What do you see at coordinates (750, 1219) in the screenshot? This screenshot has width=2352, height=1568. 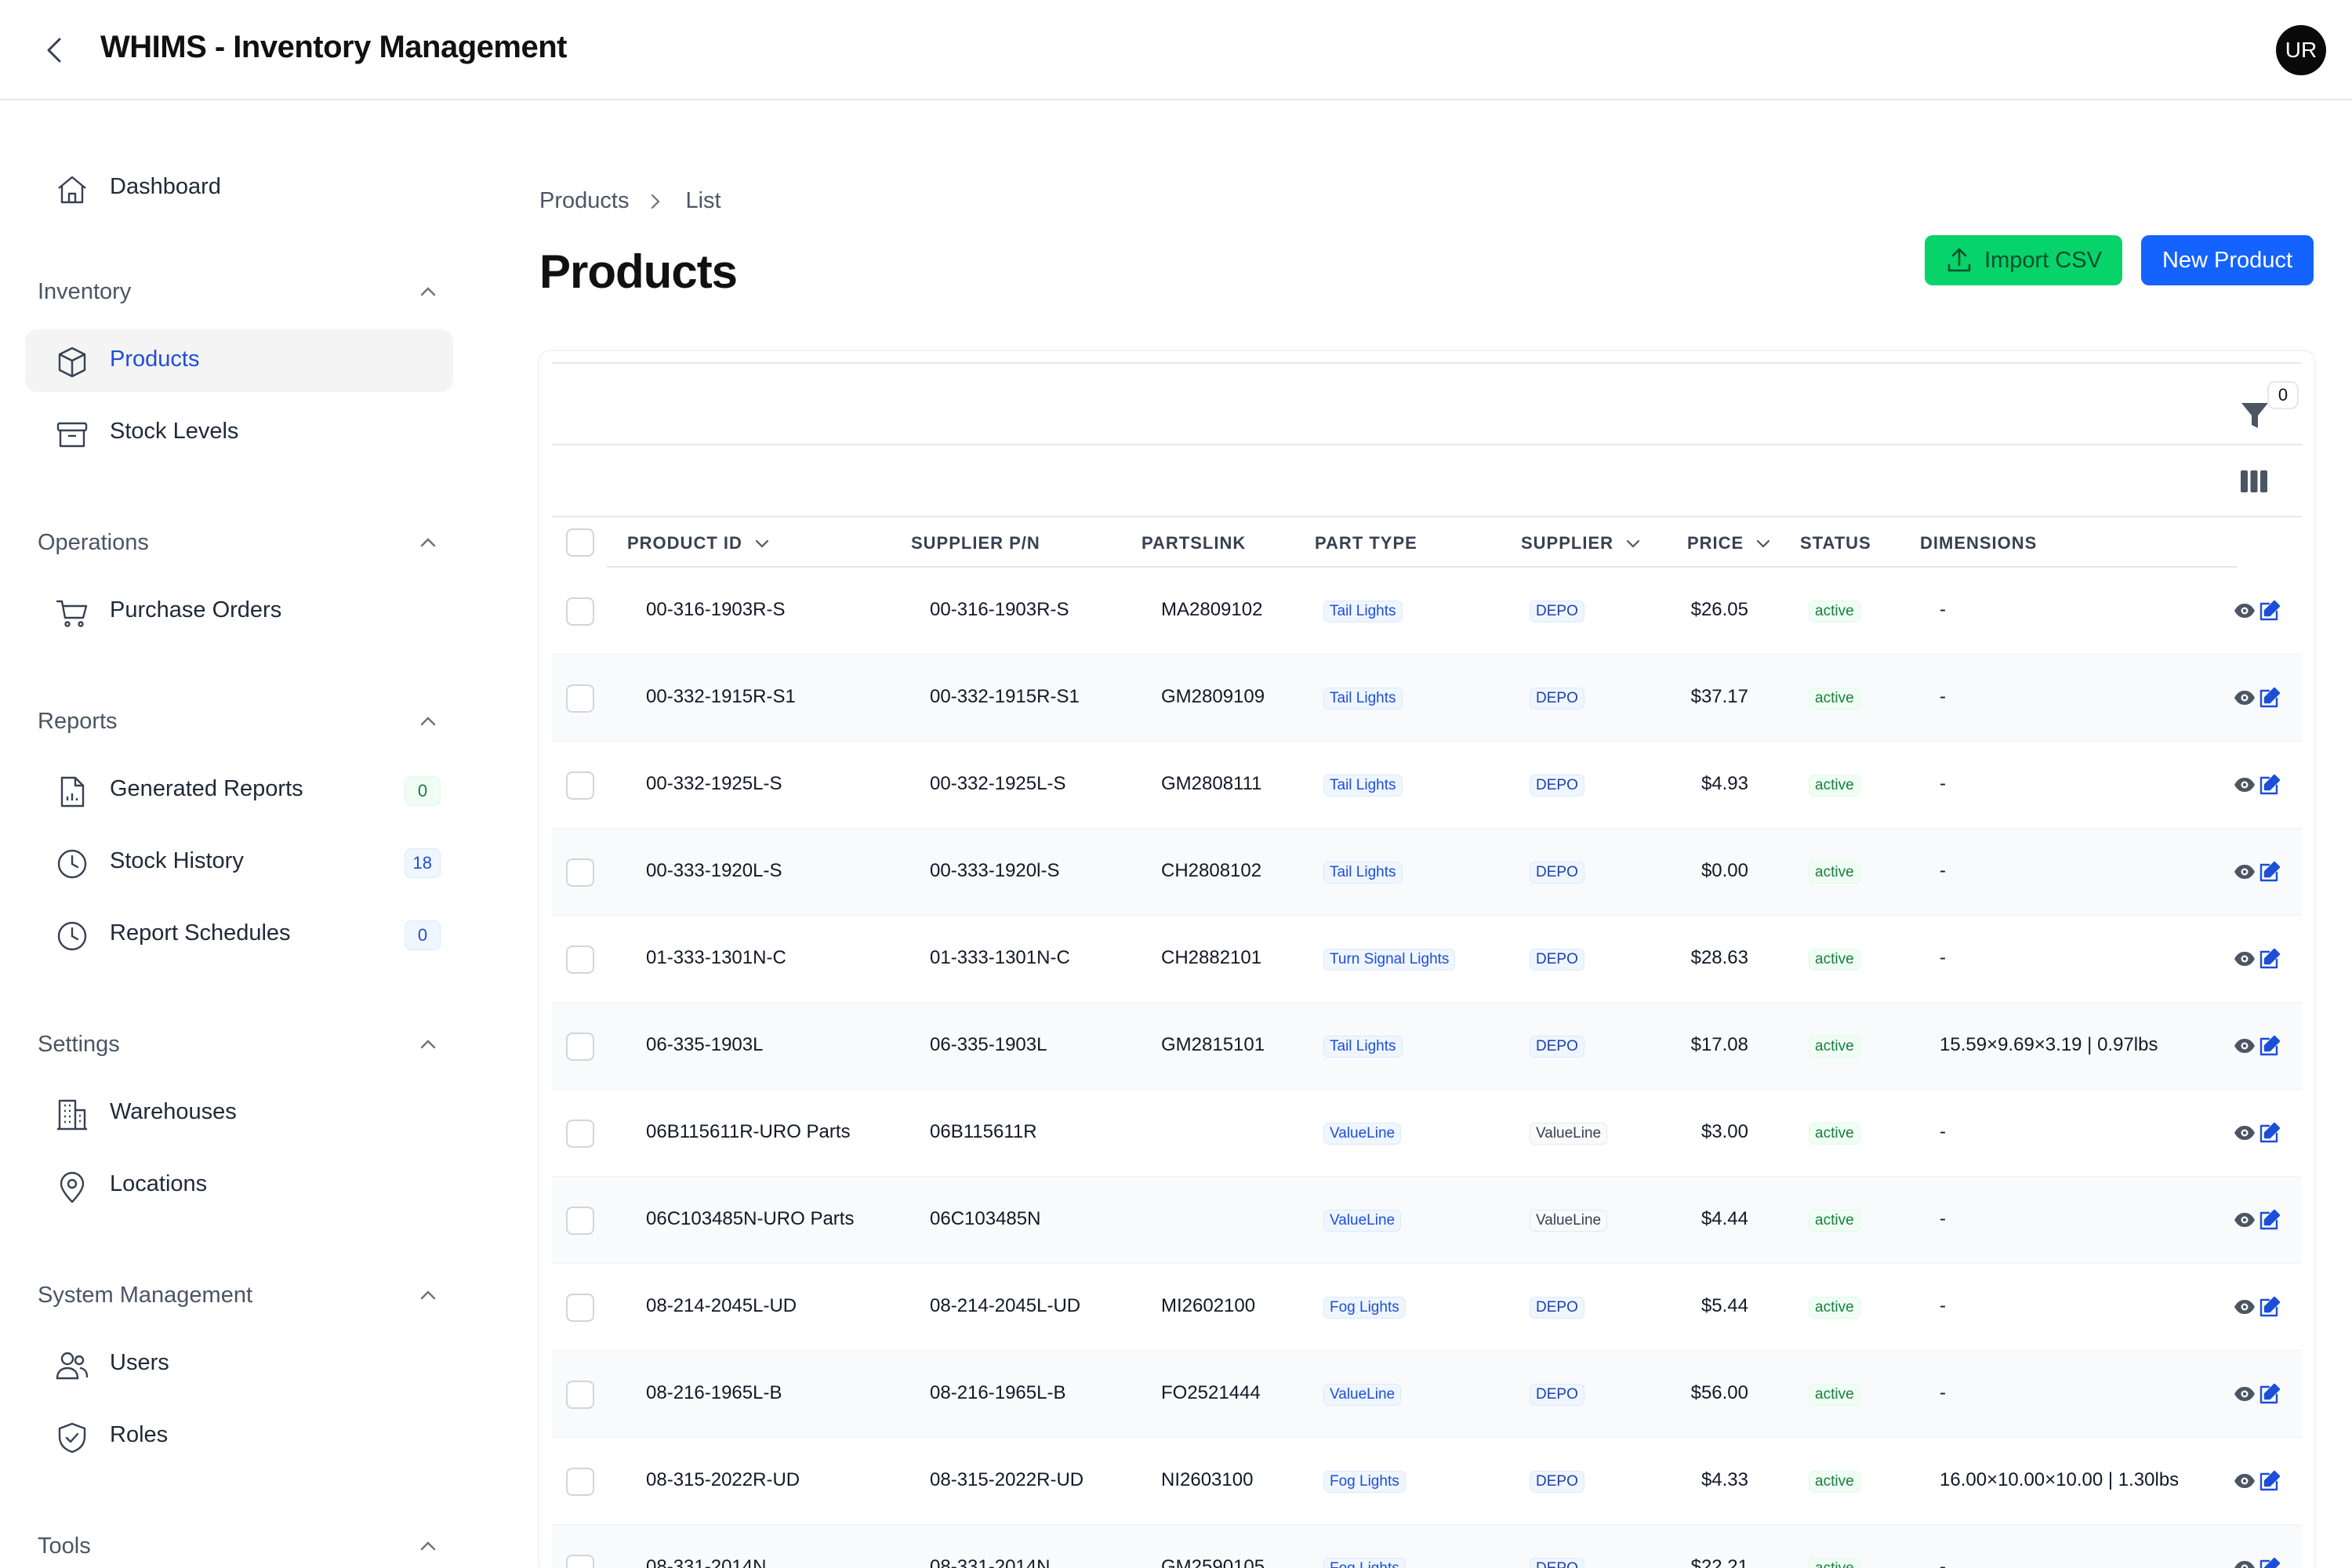 I see `product-id-cell: 06C103485N-URO Parts` at bounding box center [750, 1219].